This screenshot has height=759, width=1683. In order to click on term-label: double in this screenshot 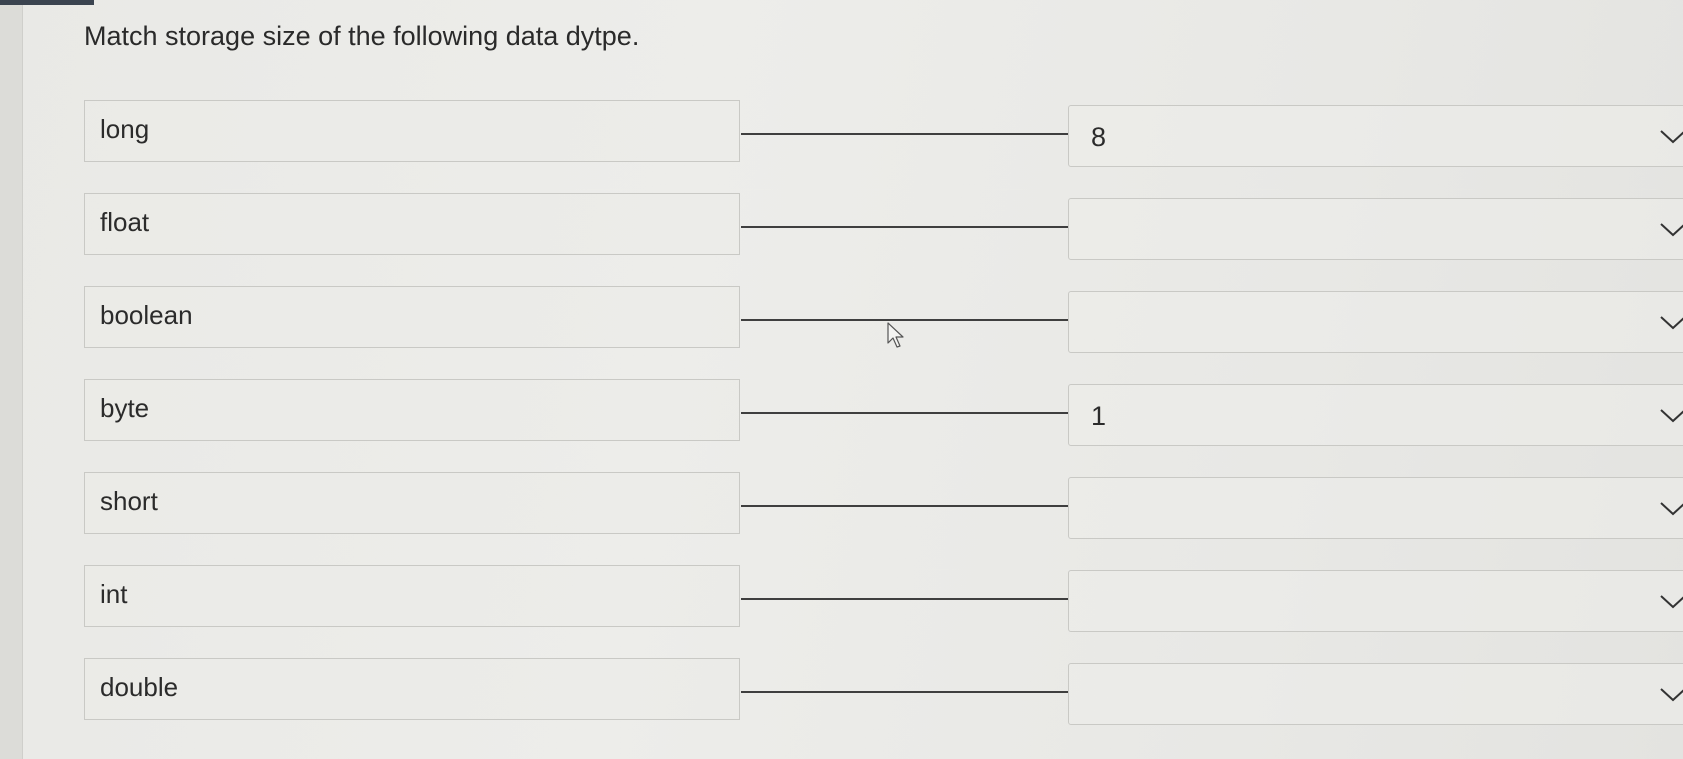, I will do `click(139, 687)`.